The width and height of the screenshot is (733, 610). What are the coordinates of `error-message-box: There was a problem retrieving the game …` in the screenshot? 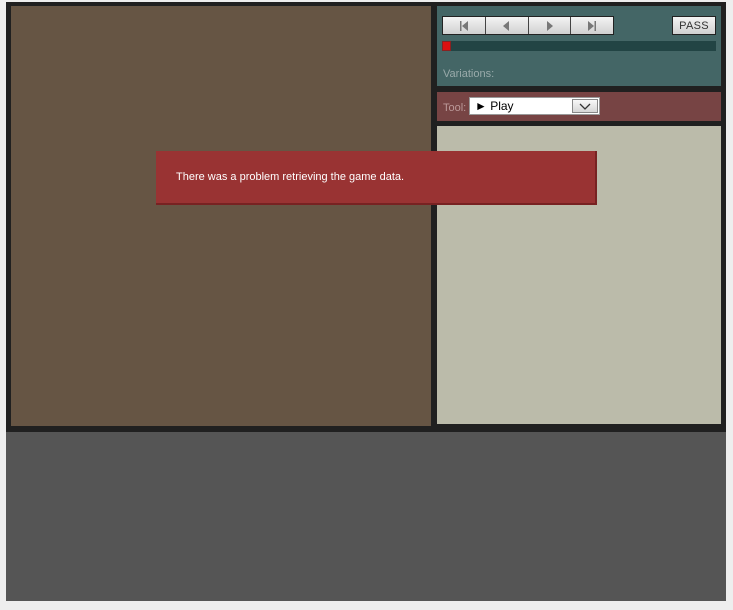 It's located at (376, 178).